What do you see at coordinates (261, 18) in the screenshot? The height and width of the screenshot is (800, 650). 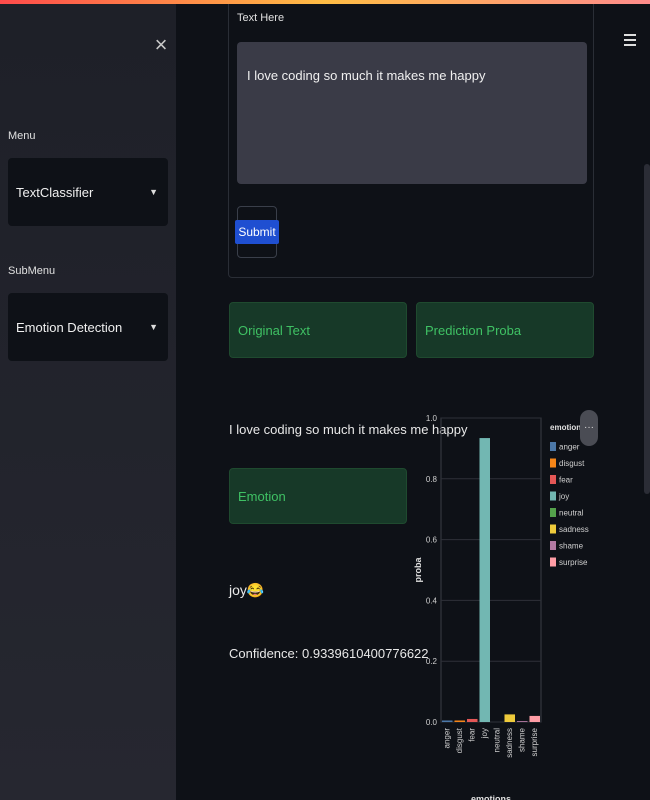 I see `text-input-label: Text Here` at bounding box center [261, 18].